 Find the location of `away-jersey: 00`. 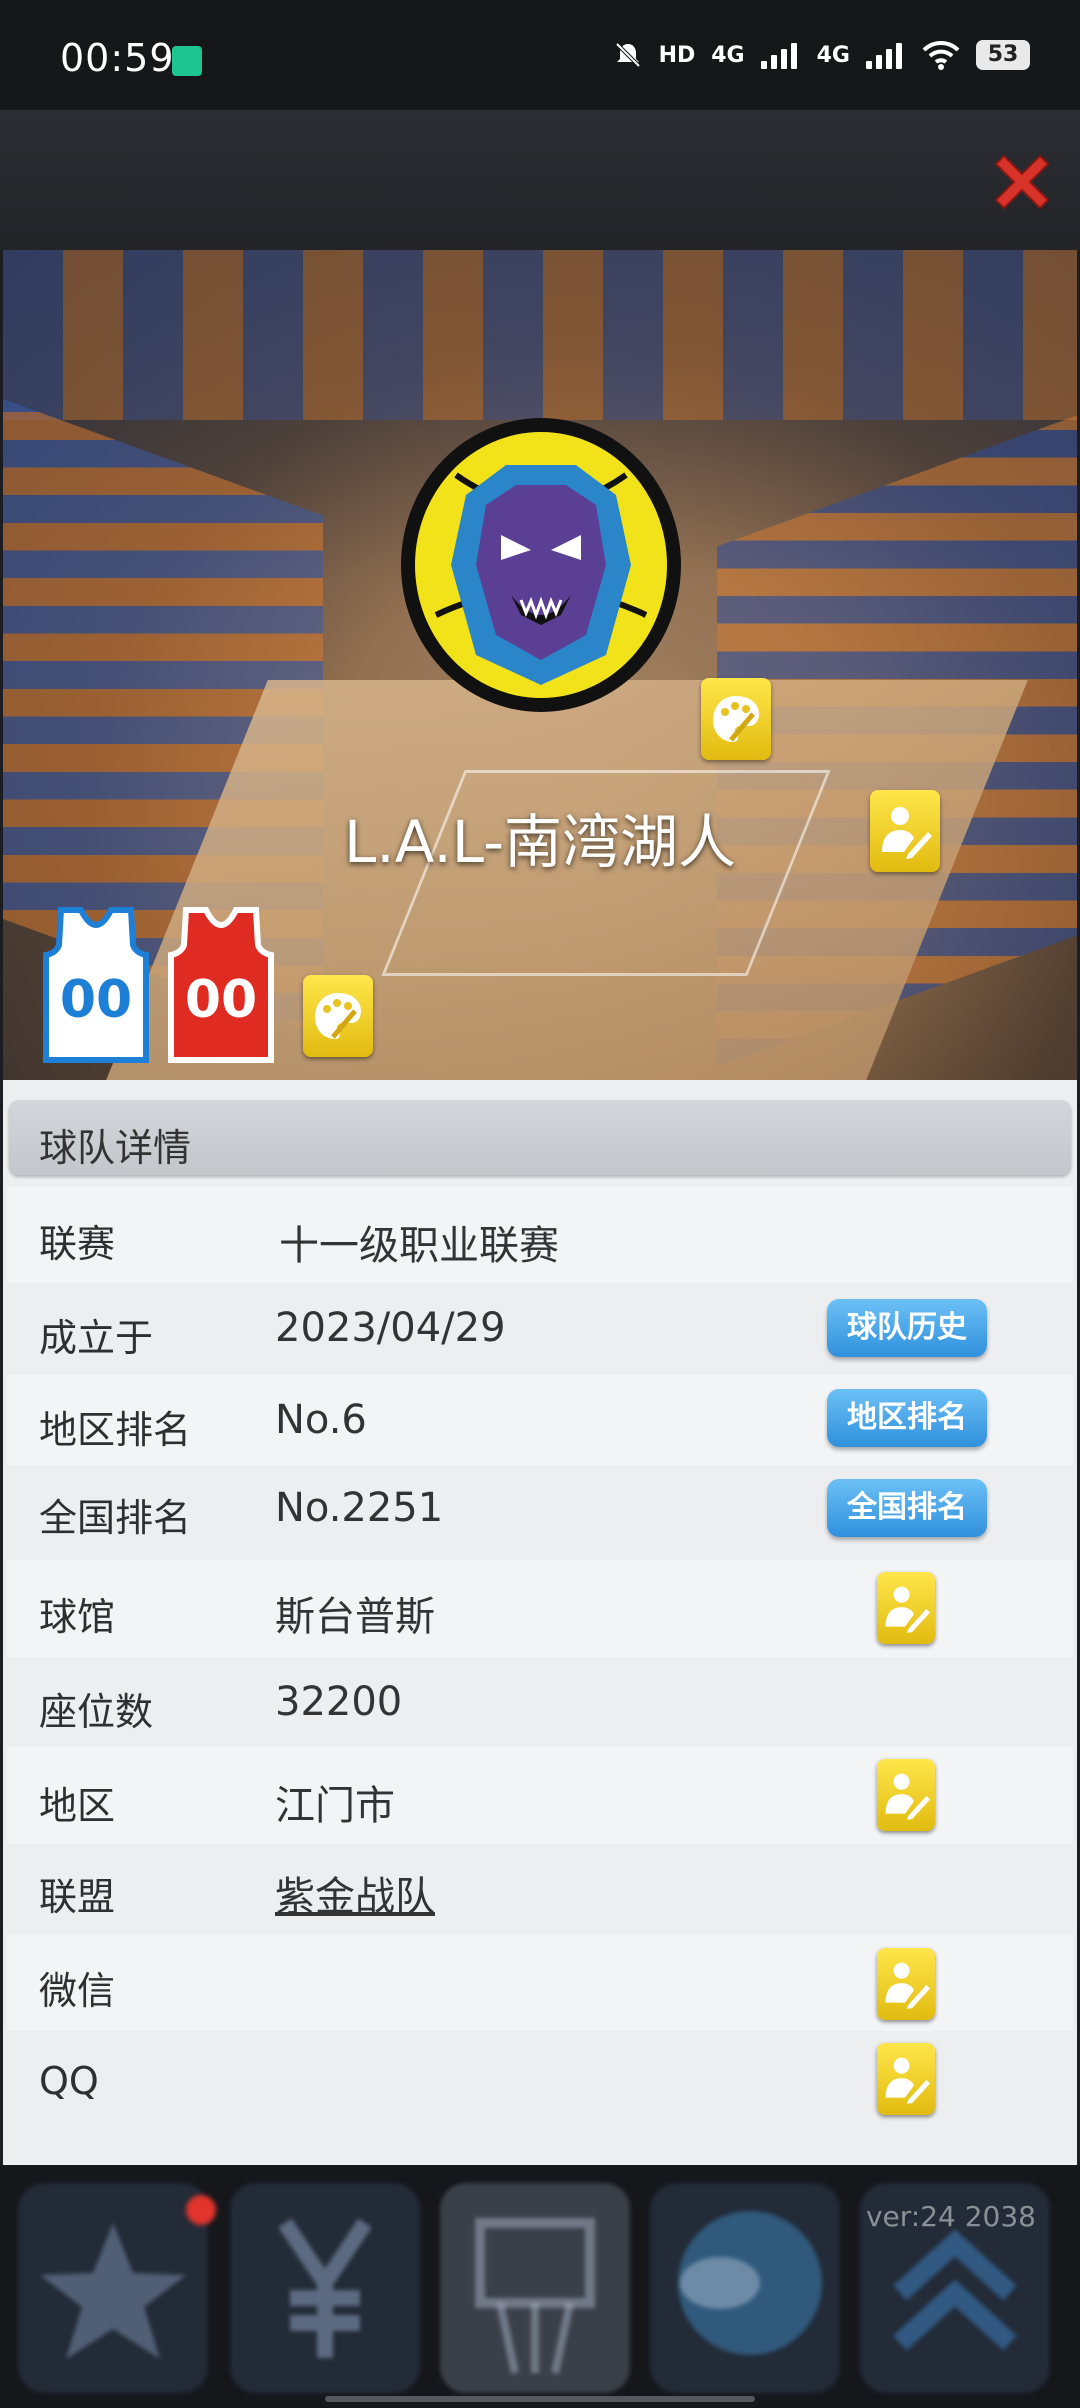

away-jersey: 00 is located at coordinates (221, 985).